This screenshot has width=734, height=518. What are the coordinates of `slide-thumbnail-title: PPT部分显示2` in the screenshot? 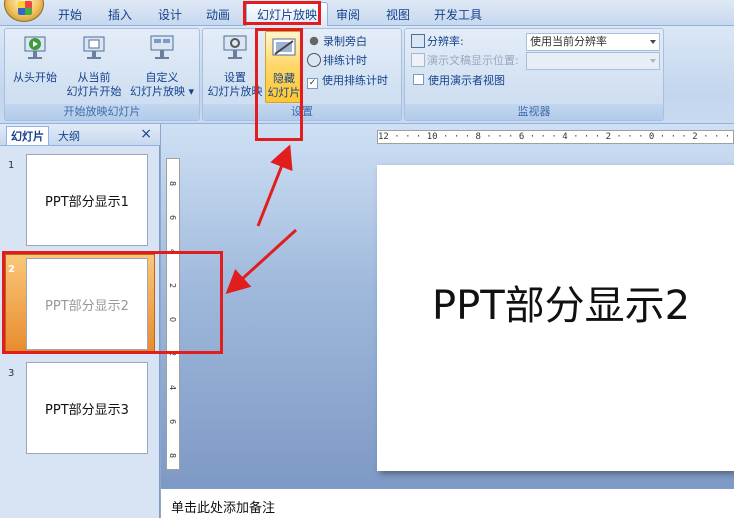 It's located at (87, 306).